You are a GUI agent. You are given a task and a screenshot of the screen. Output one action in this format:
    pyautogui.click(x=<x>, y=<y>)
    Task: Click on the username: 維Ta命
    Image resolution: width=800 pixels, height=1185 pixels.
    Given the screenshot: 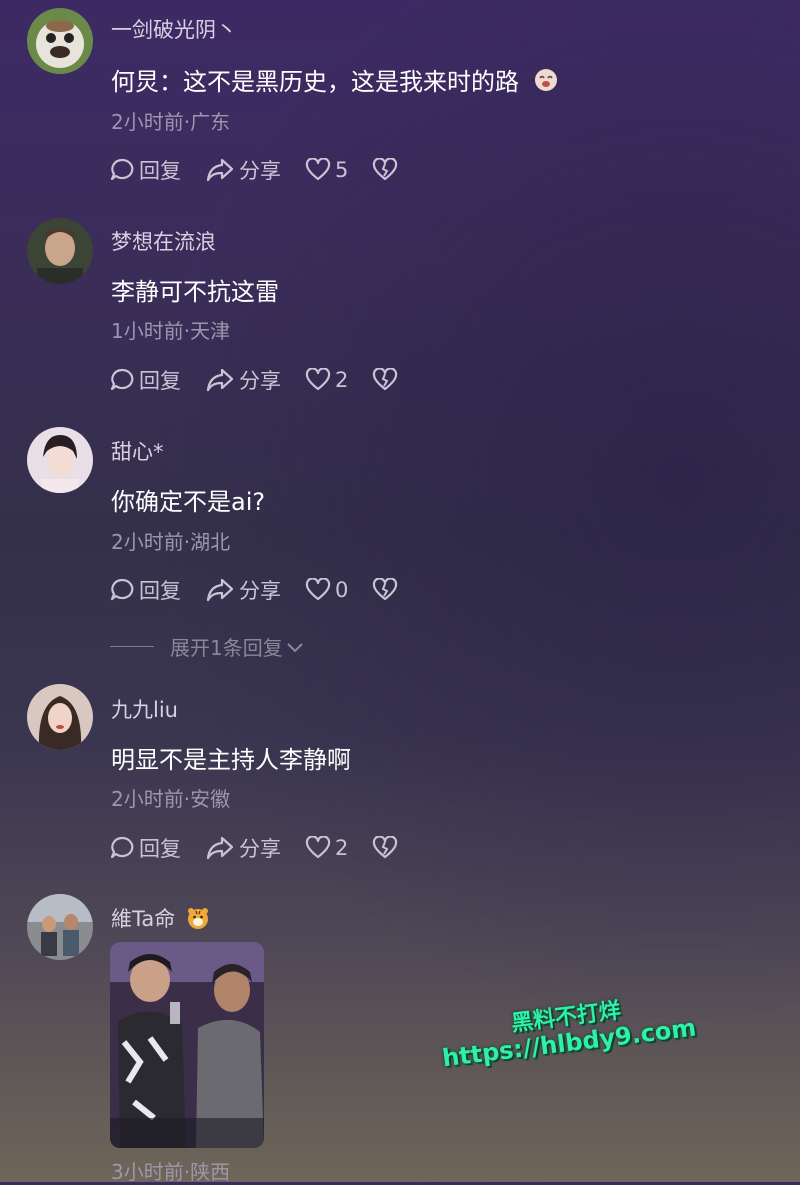 What is the action you would take?
    pyautogui.click(x=160, y=919)
    